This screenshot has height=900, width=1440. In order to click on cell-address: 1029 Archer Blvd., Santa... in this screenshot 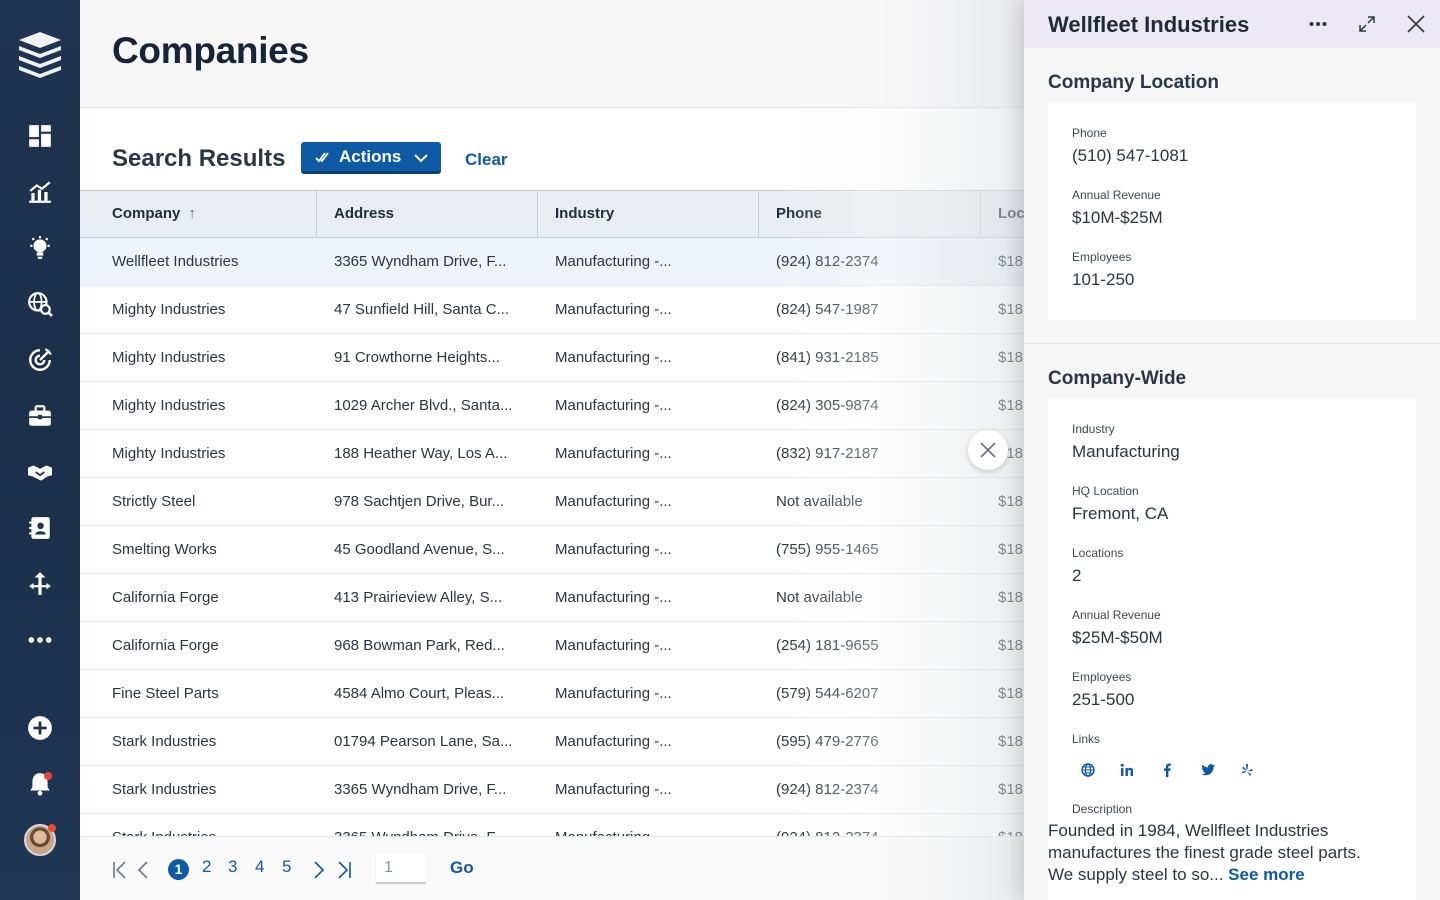, I will do `click(423, 405)`.